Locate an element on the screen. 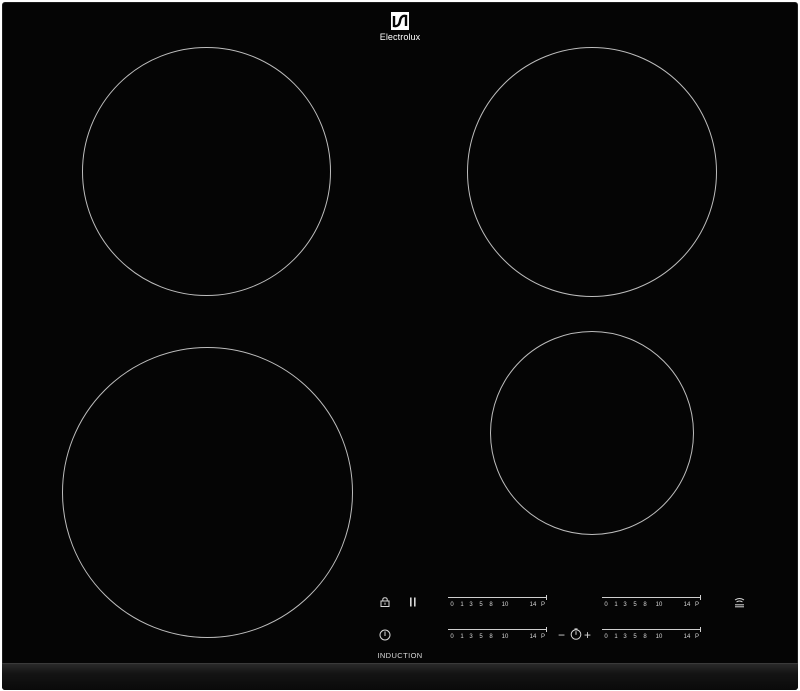  power-slider-top-right: 0 1 3 5 8 10 14 P is located at coordinates (651, 603).